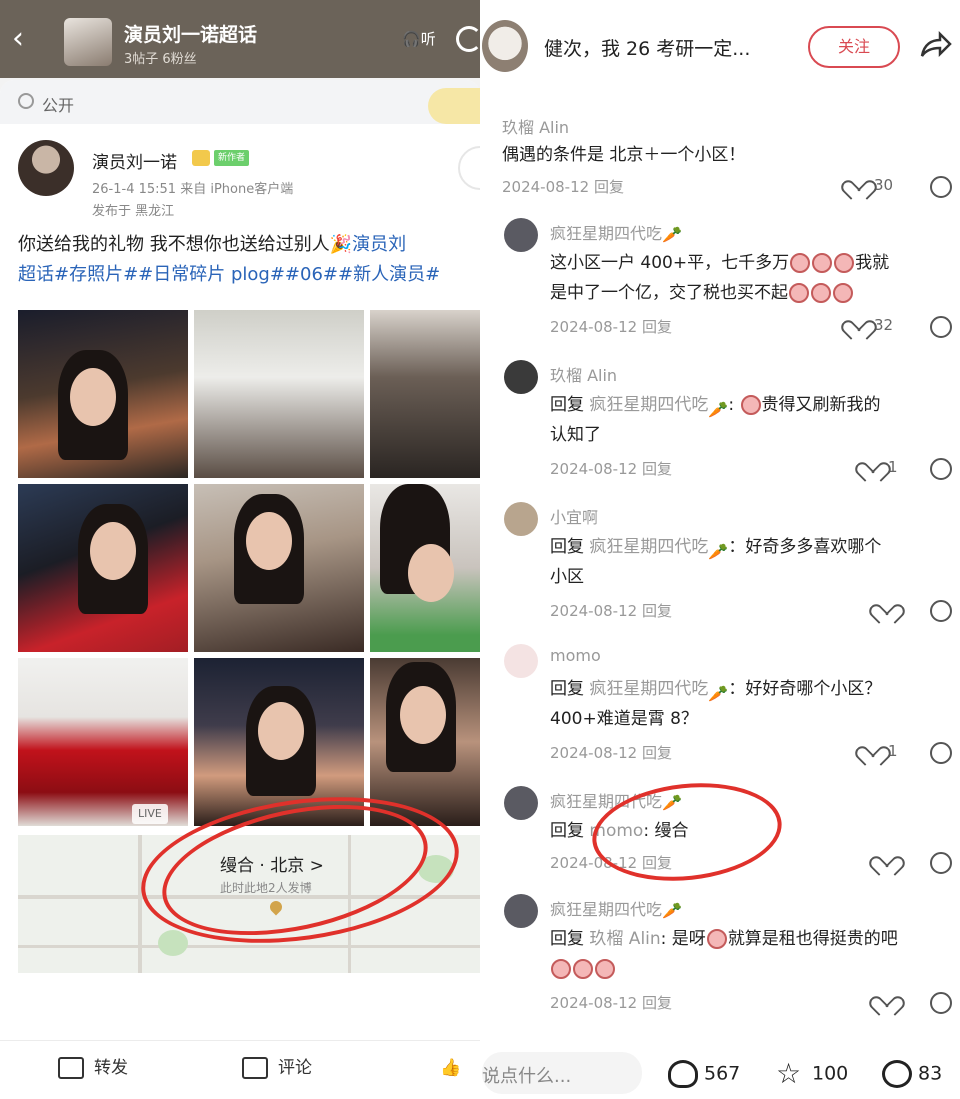 Image resolution: width=960 pixels, height=1099 pixels. Describe the element at coordinates (454, 106) in the screenshot. I see `supertopic-badge` at that location.